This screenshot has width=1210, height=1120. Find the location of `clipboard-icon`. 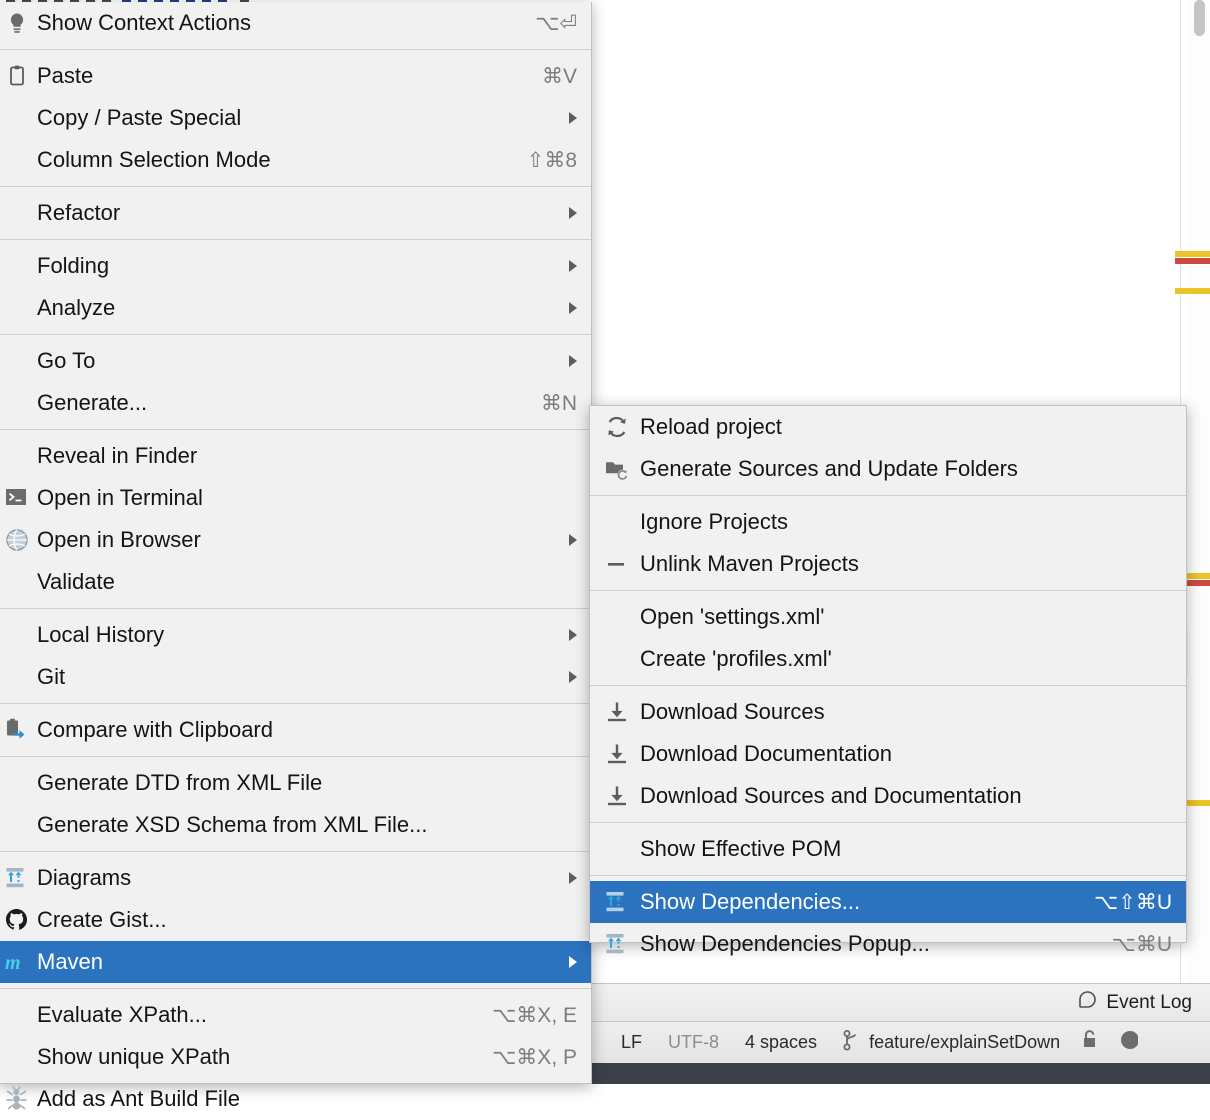

clipboard-icon is located at coordinates (17, 76).